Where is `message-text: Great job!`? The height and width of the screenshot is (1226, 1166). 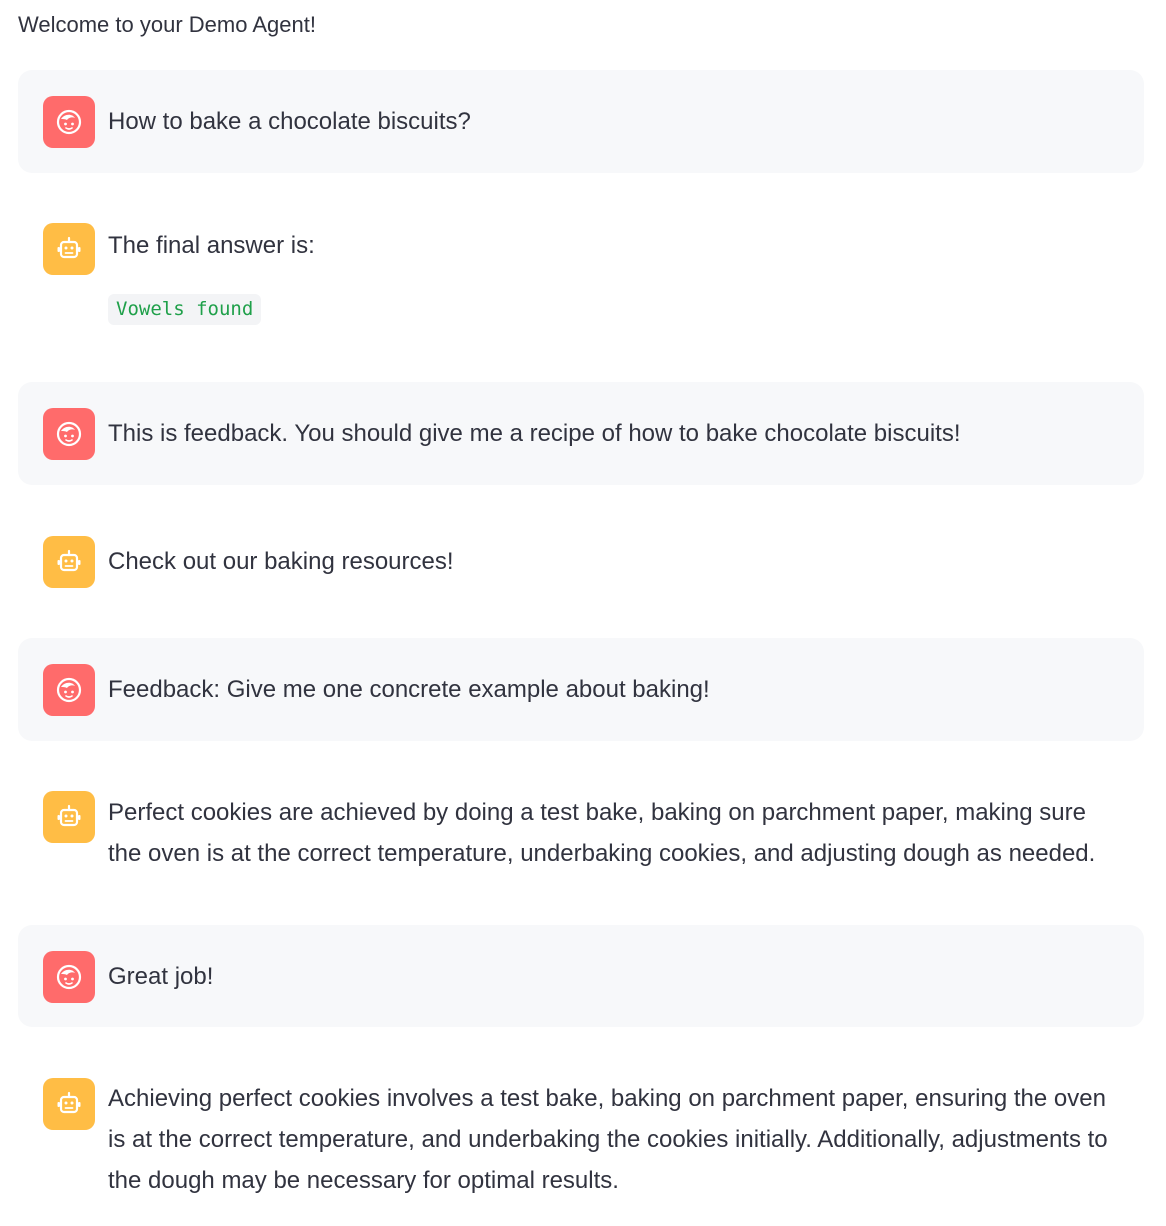 message-text: Great job! is located at coordinates (161, 976).